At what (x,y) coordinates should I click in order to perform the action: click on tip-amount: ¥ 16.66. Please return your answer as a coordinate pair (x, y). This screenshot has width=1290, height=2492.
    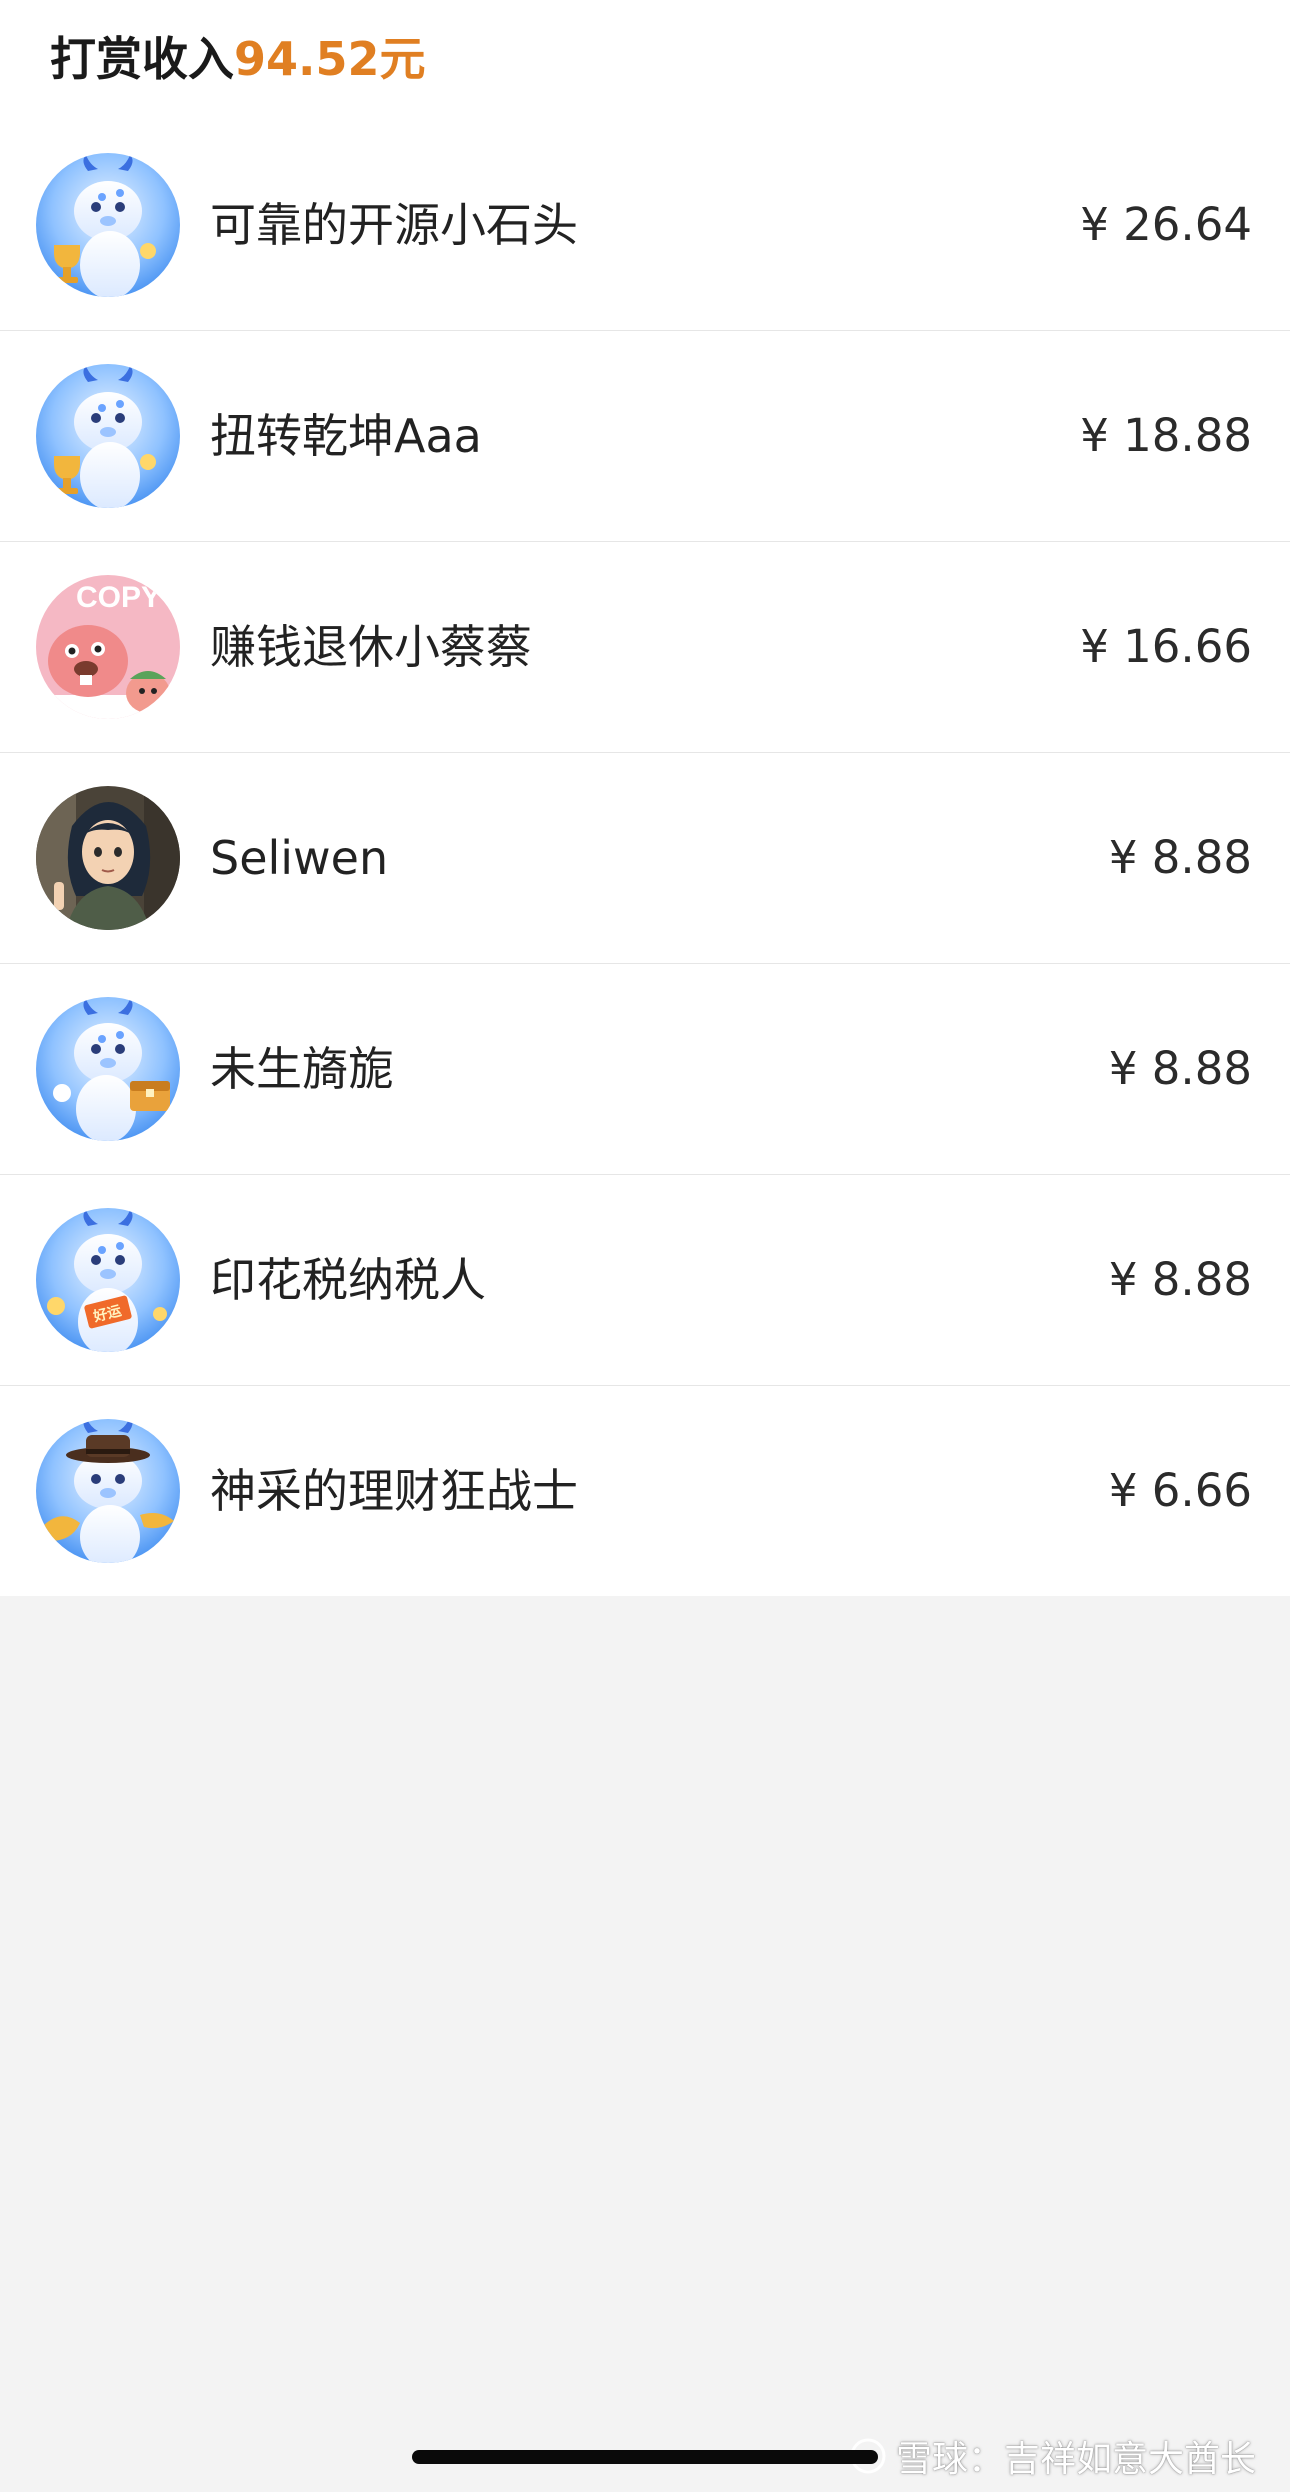
    Looking at the image, I should click on (1166, 646).